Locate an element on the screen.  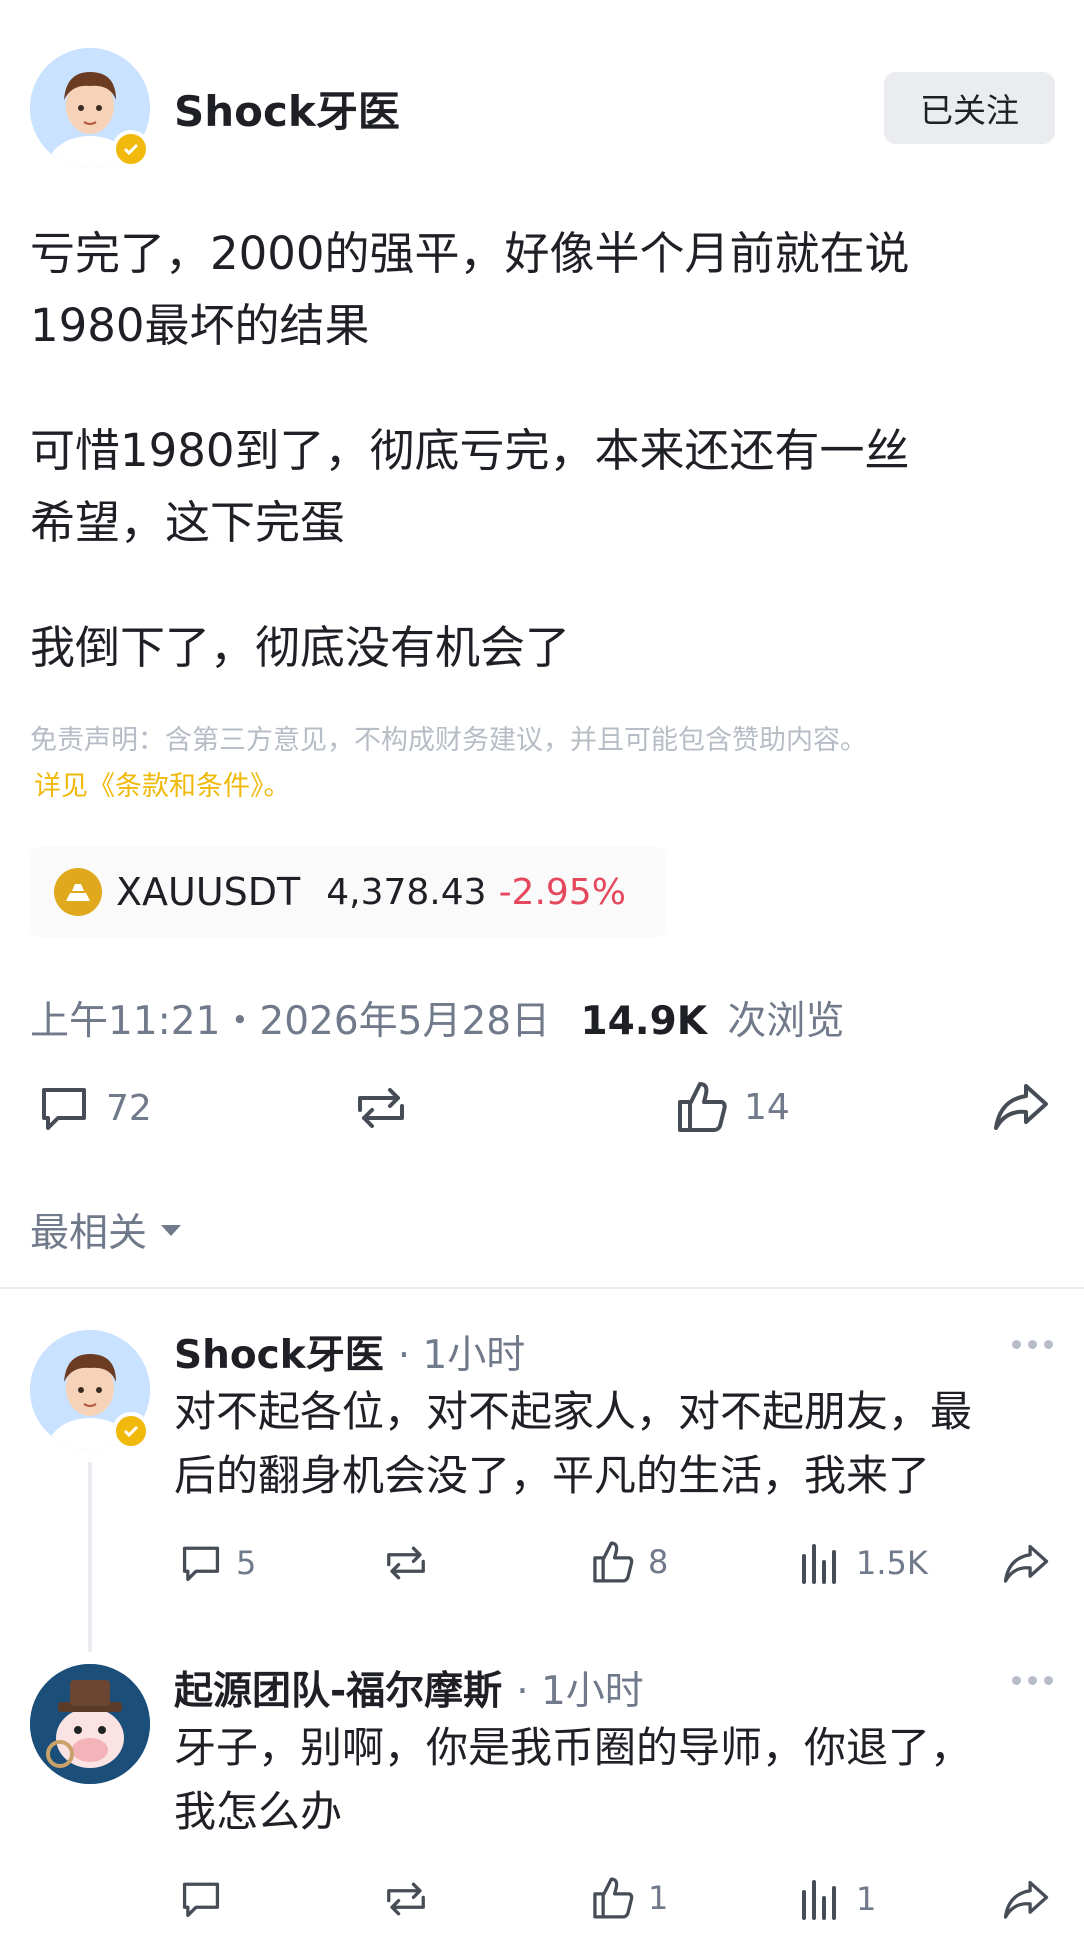
ticker-chip: XAUUSDT 4,378.43 -2.95% is located at coordinates (348, 892).